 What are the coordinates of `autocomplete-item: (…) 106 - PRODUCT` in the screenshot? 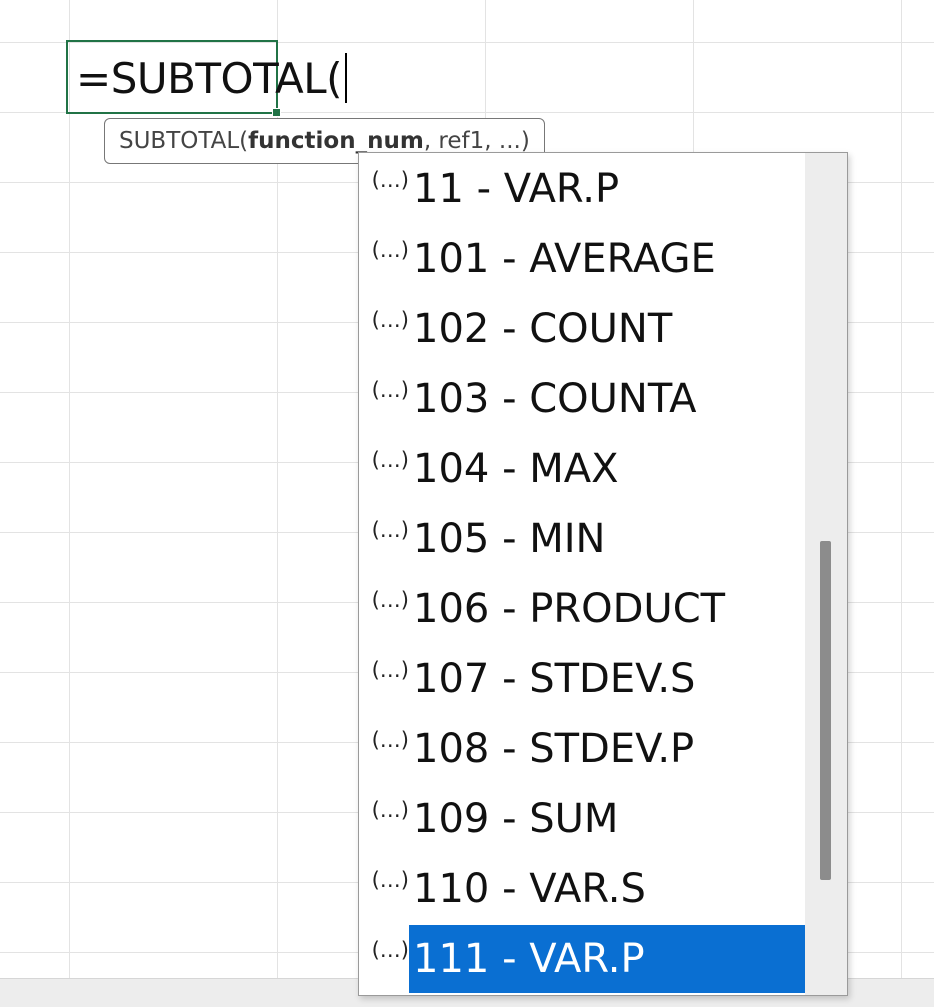 It's located at (582, 609).